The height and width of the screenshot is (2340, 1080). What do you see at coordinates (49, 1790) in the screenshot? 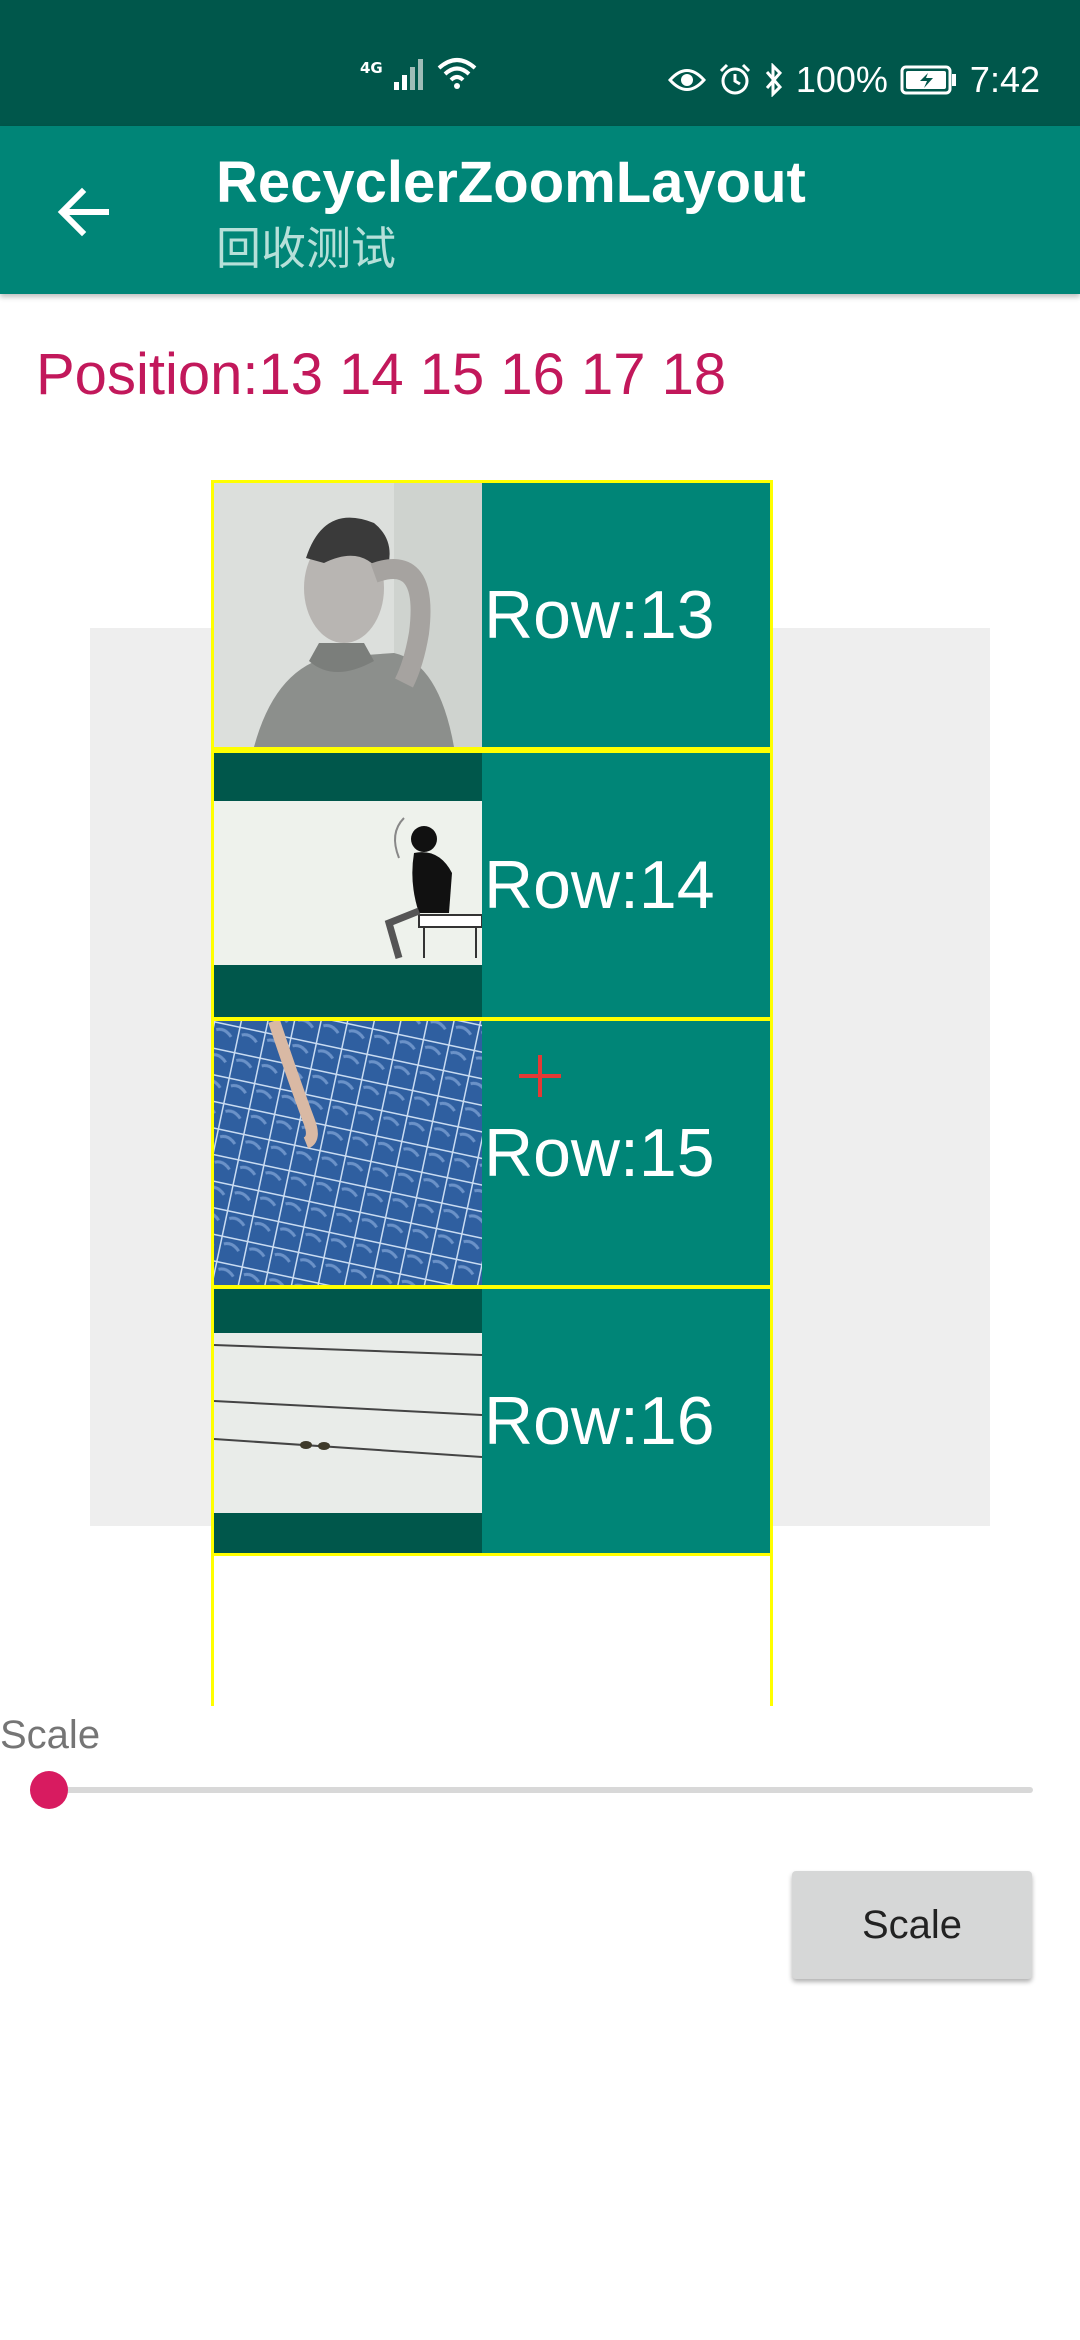
I see `slider-thumb` at bounding box center [49, 1790].